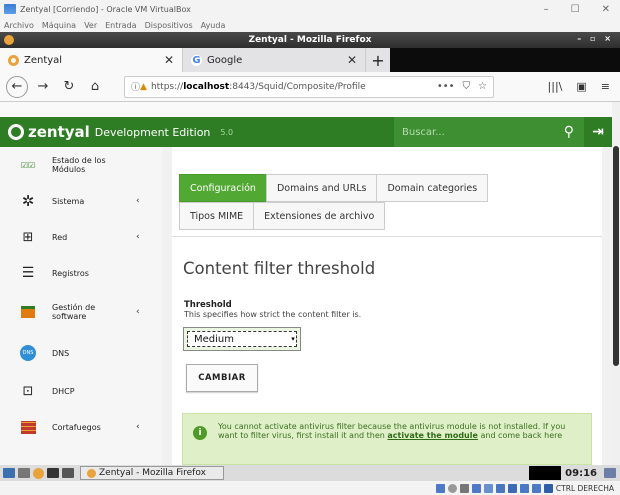  I want to click on tray-icon, so click(610, 473).